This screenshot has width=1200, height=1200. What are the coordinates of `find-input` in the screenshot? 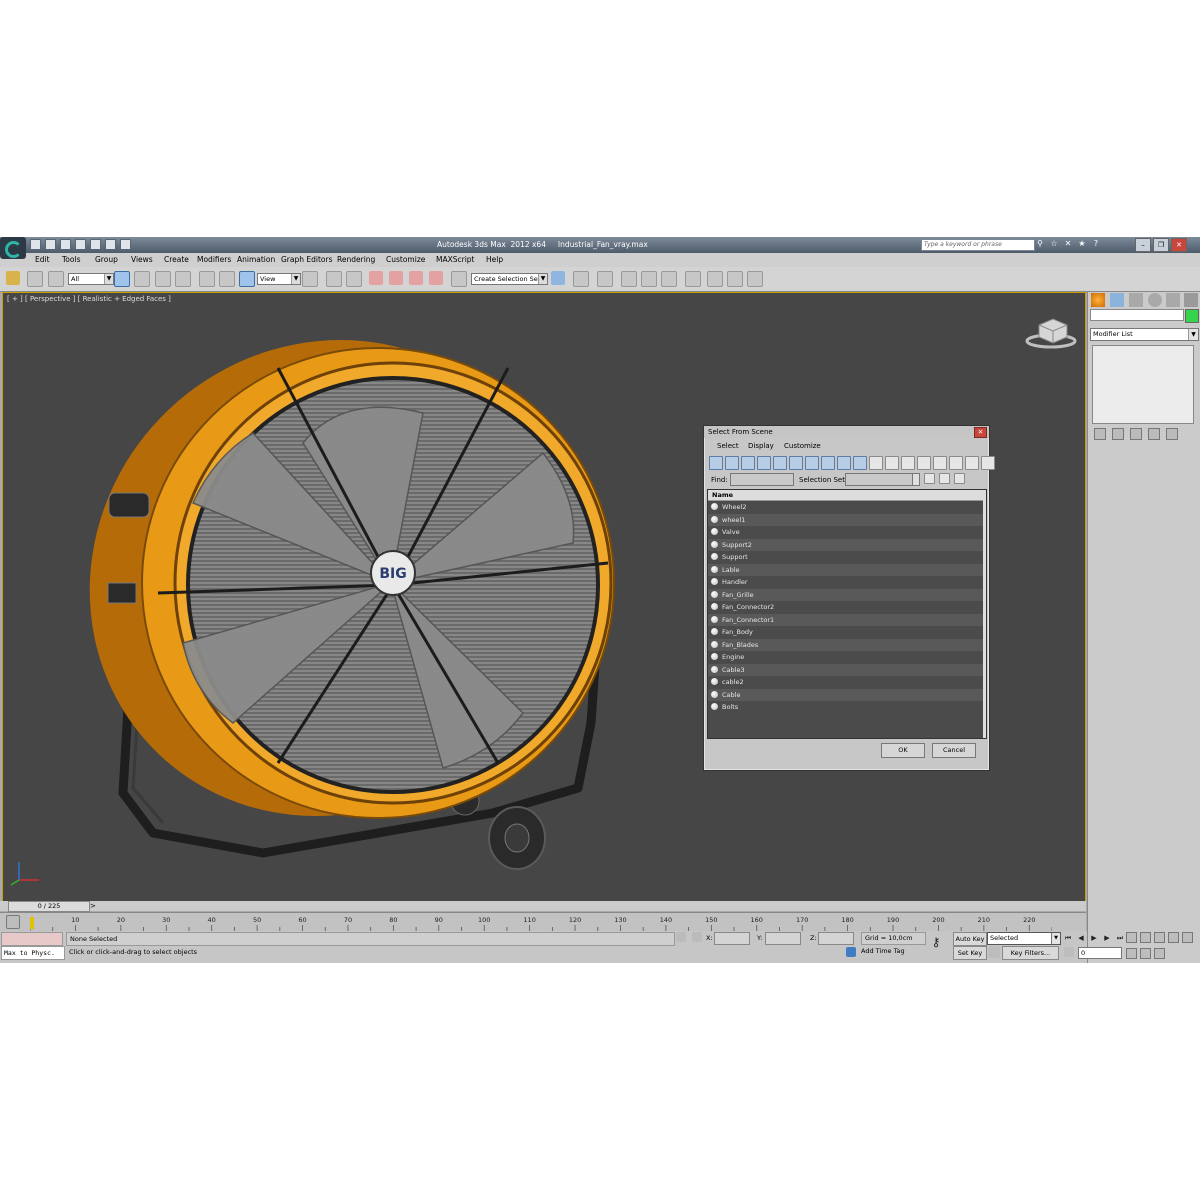 It's located at (762, 479).